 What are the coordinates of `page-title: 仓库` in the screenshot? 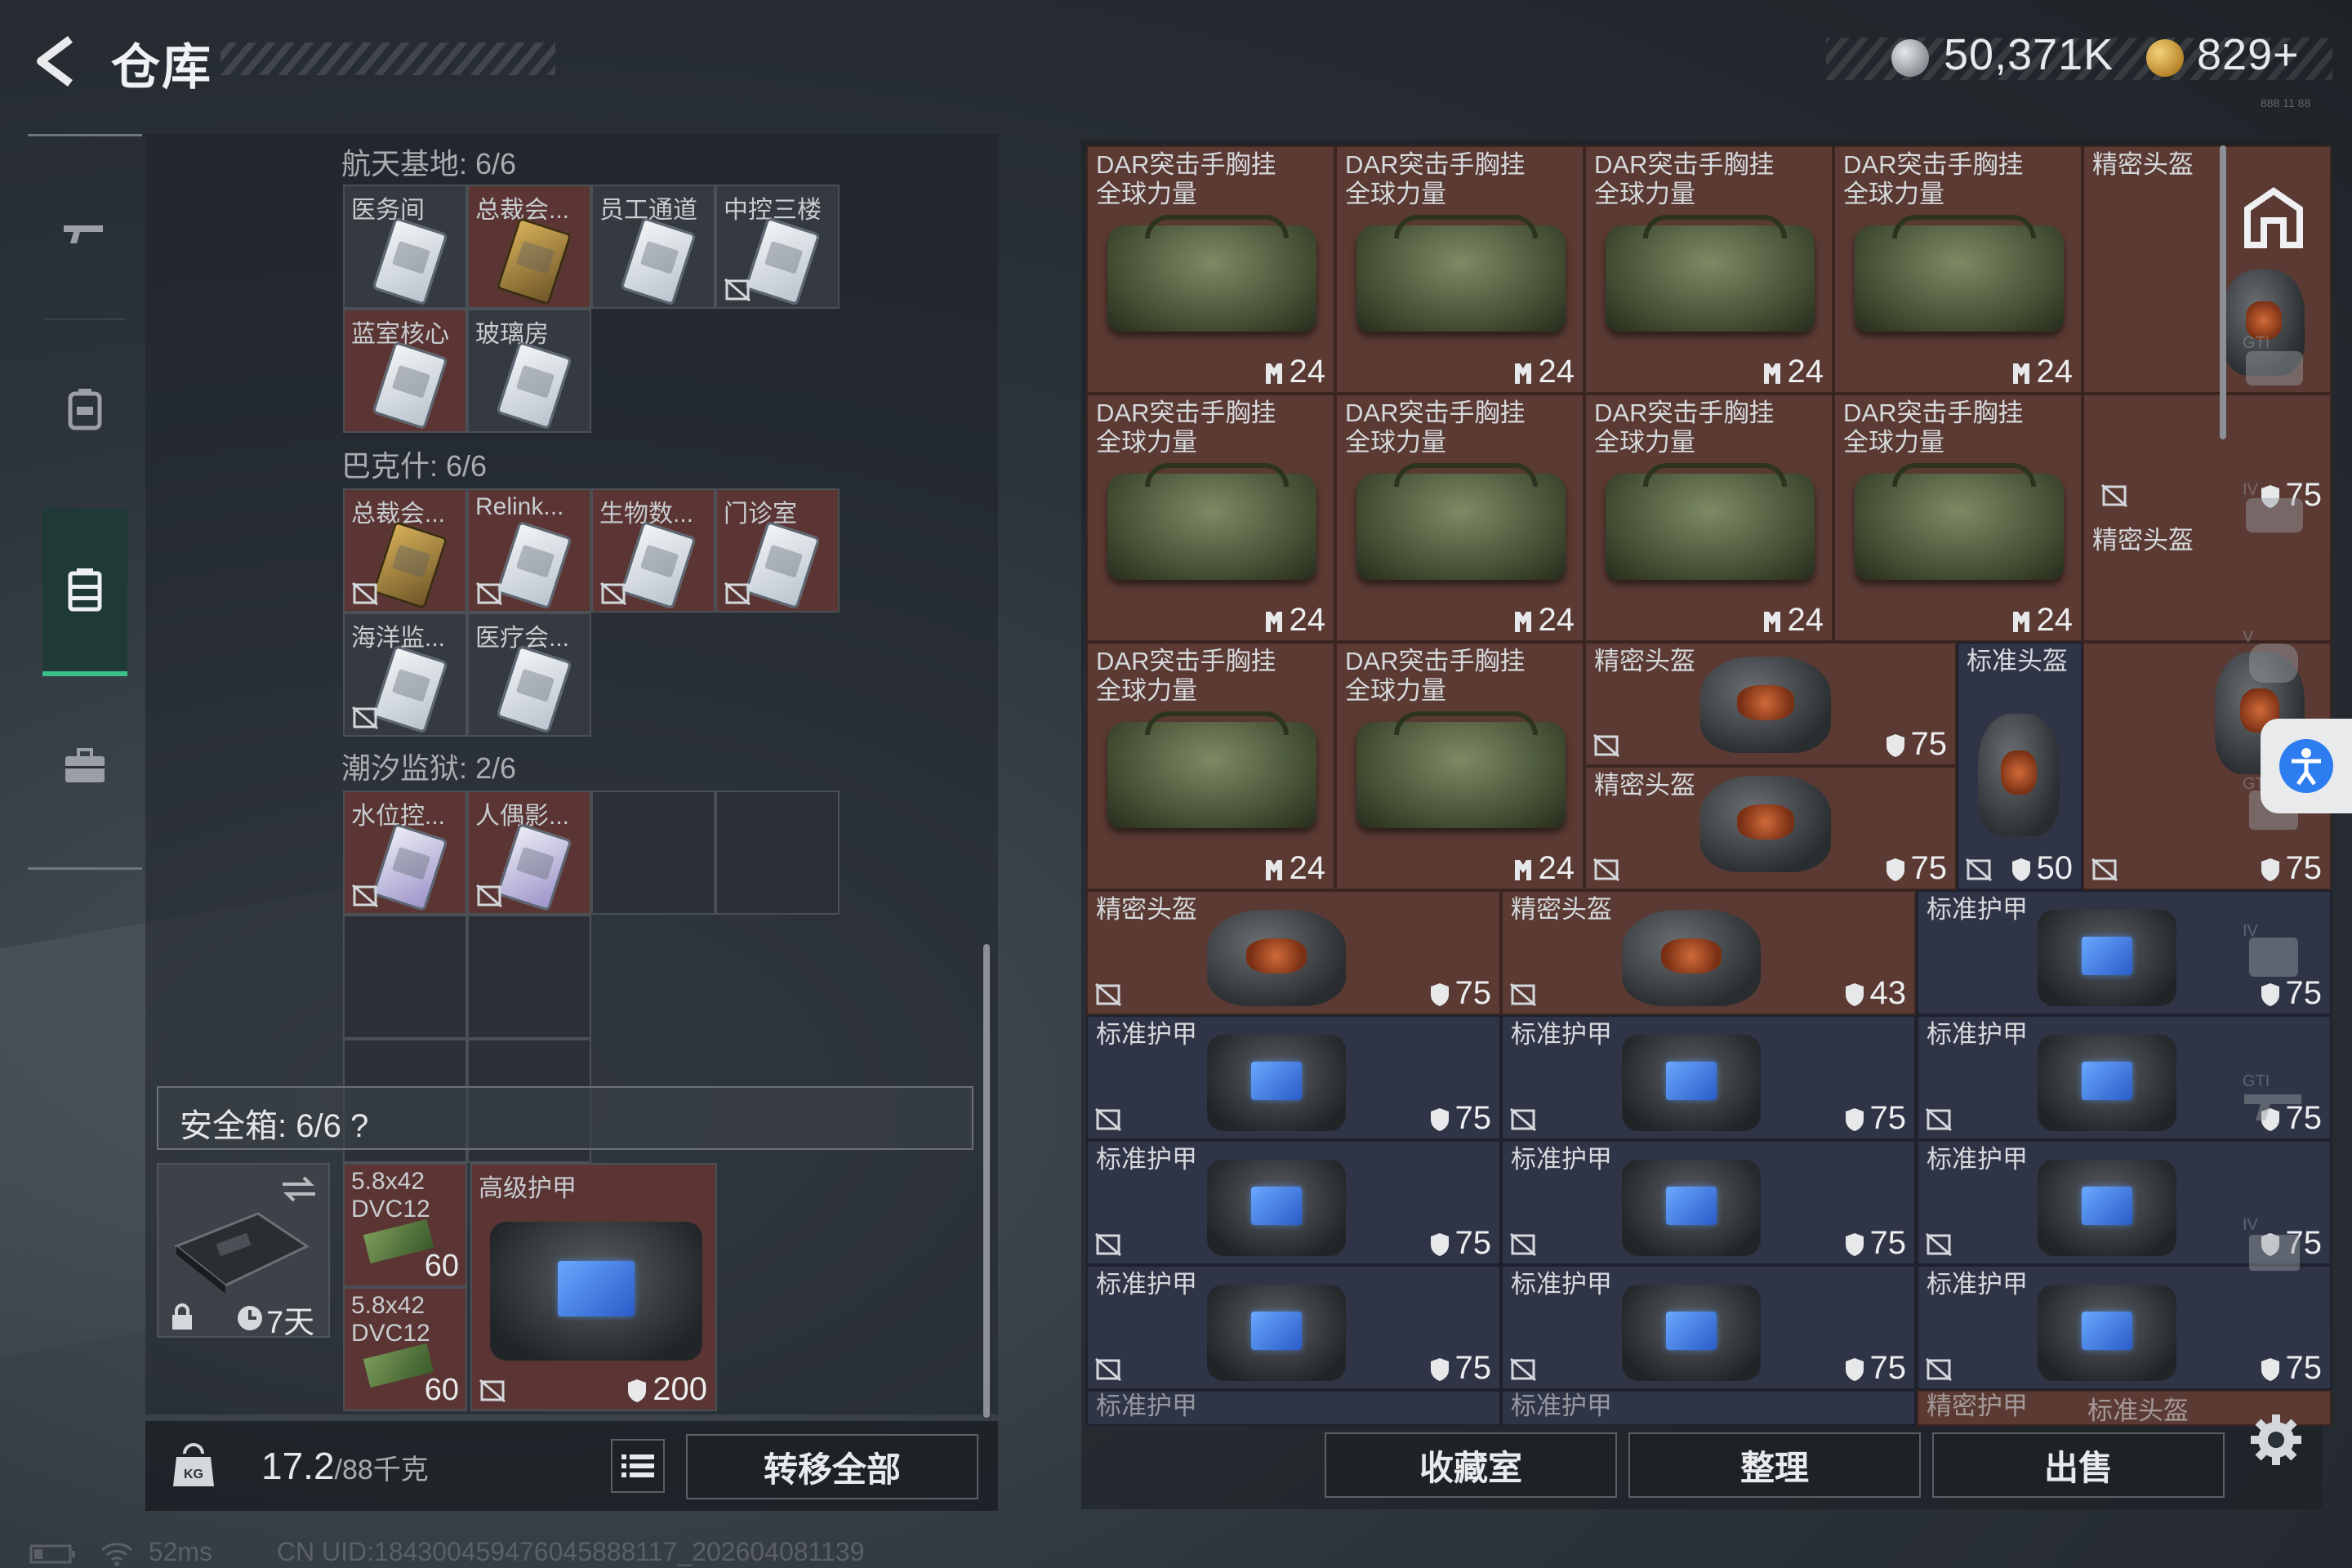 It's located at (161, 67).